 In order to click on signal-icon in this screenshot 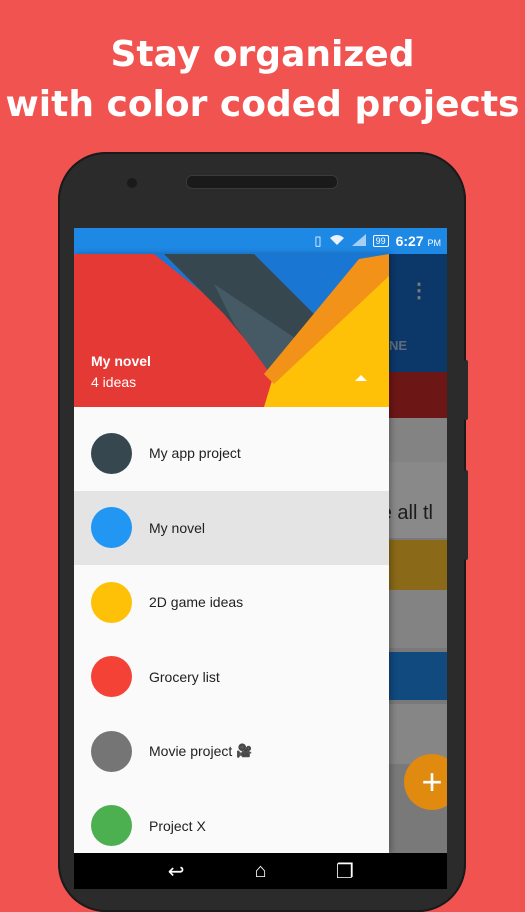, I will do `click(358, 241)`.